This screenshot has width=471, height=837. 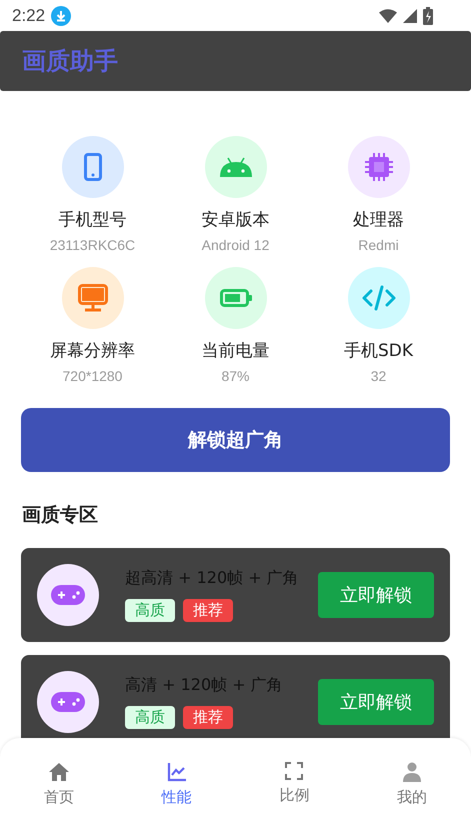 I want to click on download-icon, so click(x=61, y=16).